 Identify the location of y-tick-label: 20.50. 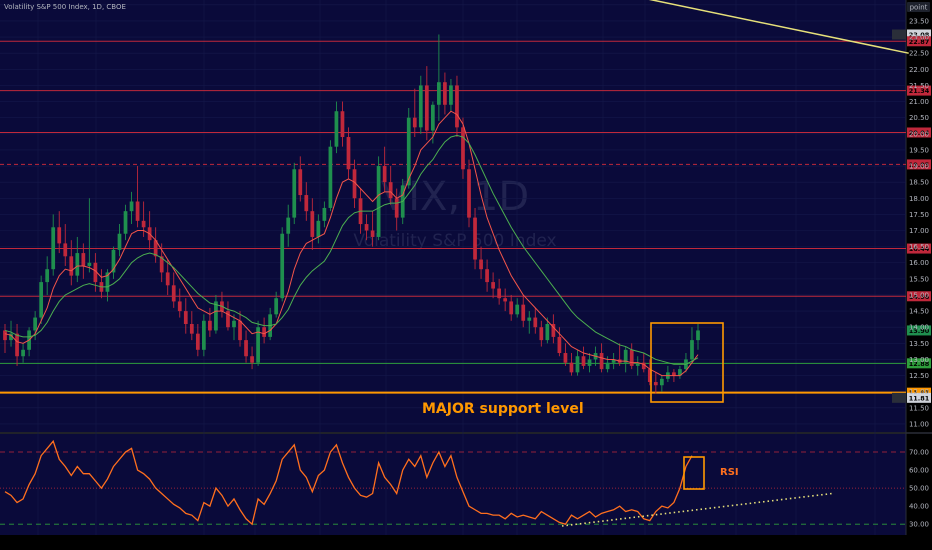
(919, 118).